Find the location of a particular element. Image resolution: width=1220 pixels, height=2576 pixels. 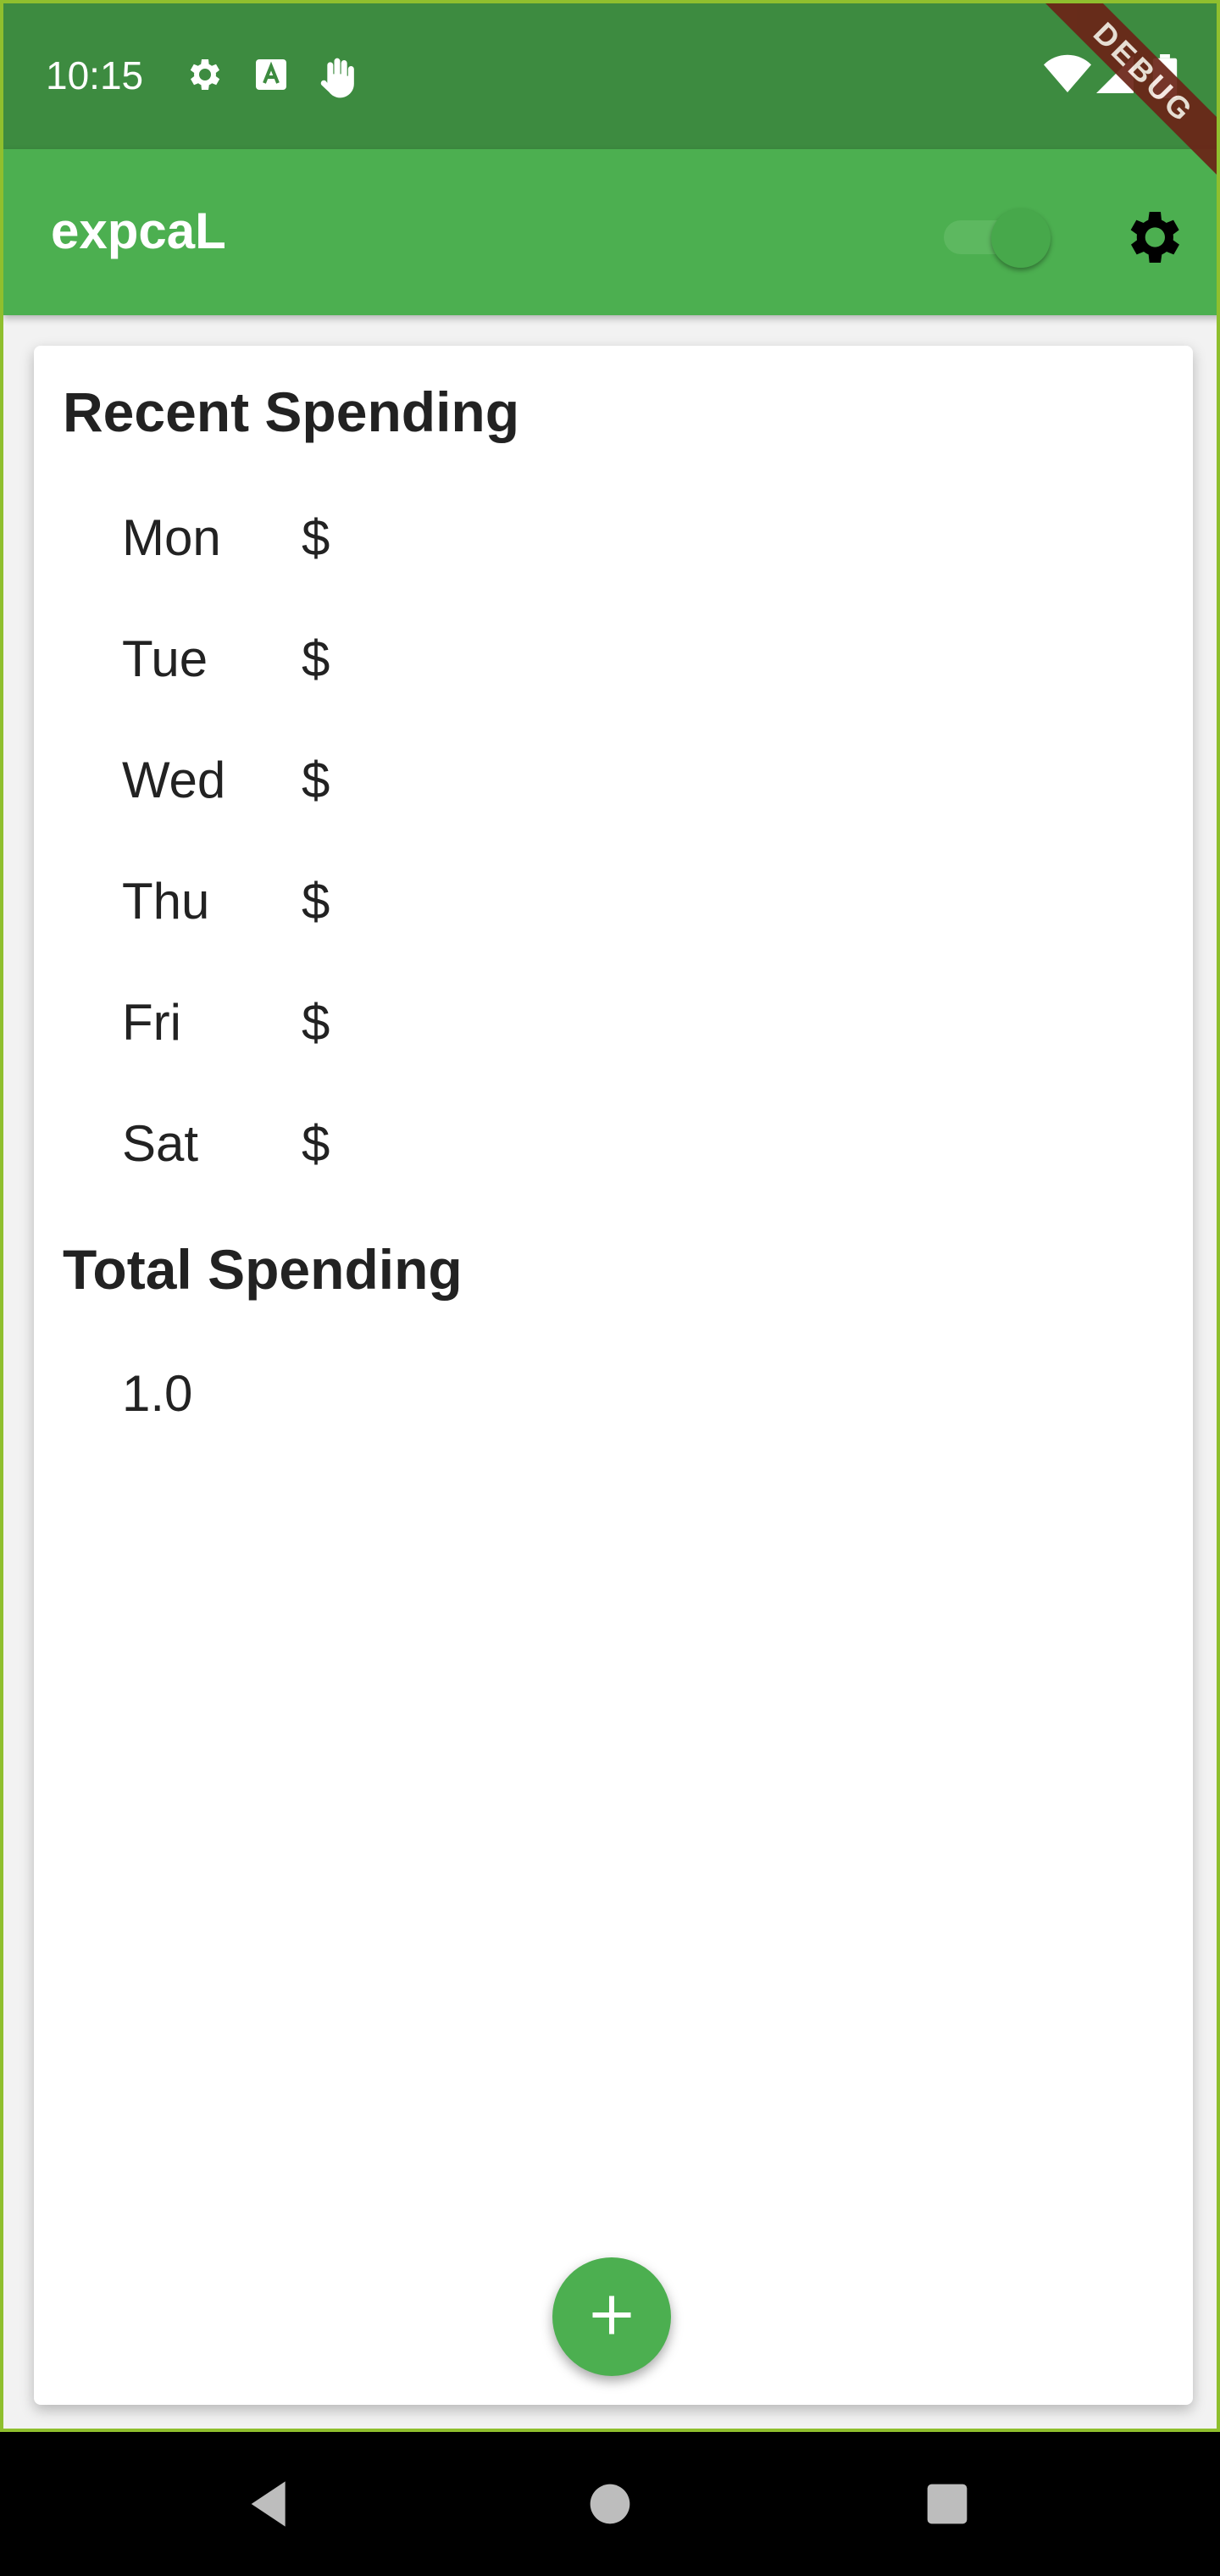

day-label: Tue is located at coordinates (165, 658).